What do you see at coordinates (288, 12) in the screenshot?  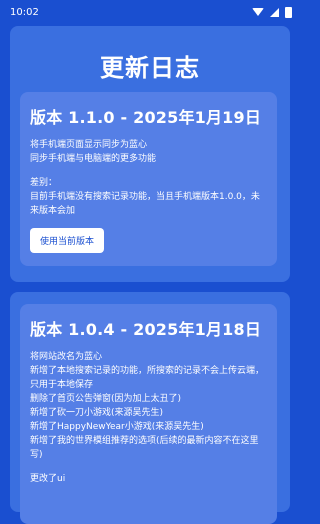 I see `battery-icon` at bounding box center [288, 12].